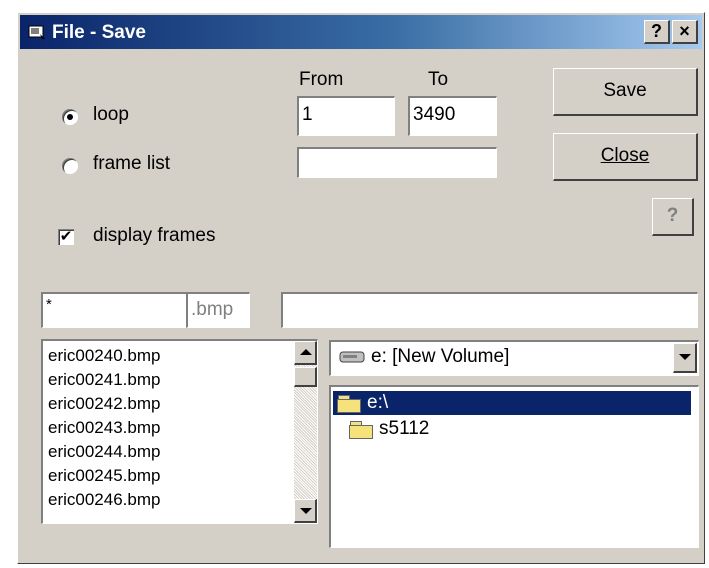 This screenshot has height=568, width=709. What do you see at coordinates (180, 356) in the screenshot?
I see `file-list-item: eric00240.bmp` at bounding box center [180, 356].